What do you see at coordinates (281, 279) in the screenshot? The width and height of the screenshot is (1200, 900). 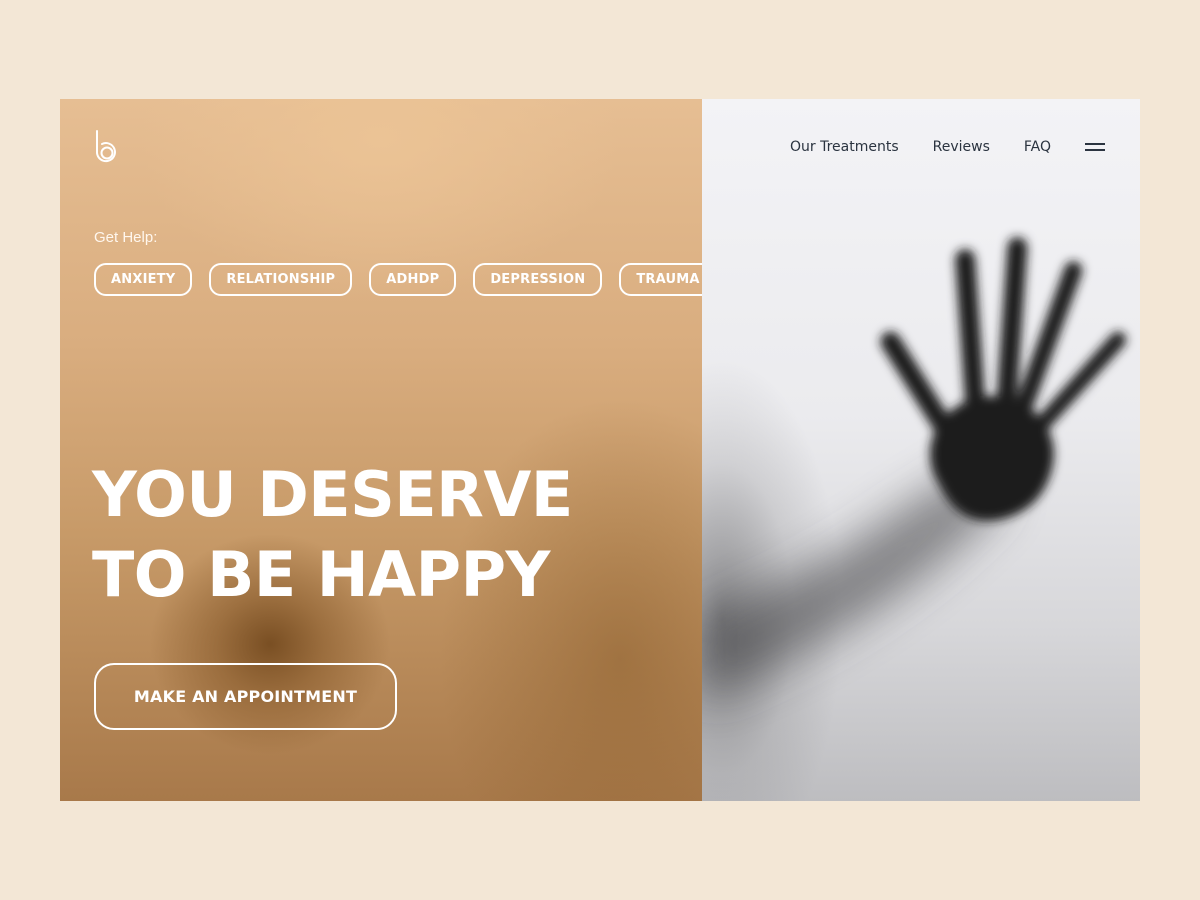 I see `chip-relationship: RELATIONSHIP` at bounding box center [281, 279].